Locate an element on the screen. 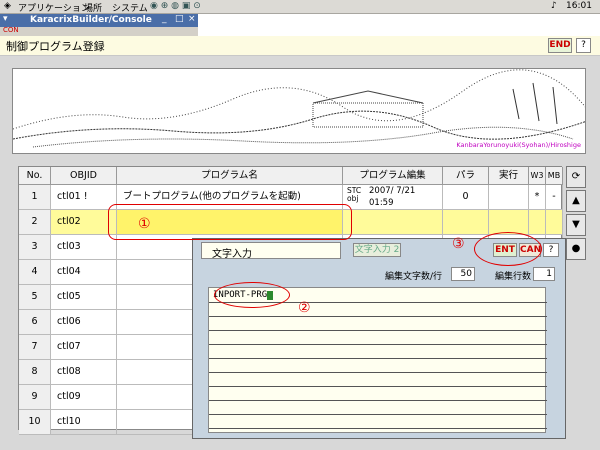 The height and width of the screenshot is (450, 600). cell-objid: ctl06 is located at coordinates (84, 322).